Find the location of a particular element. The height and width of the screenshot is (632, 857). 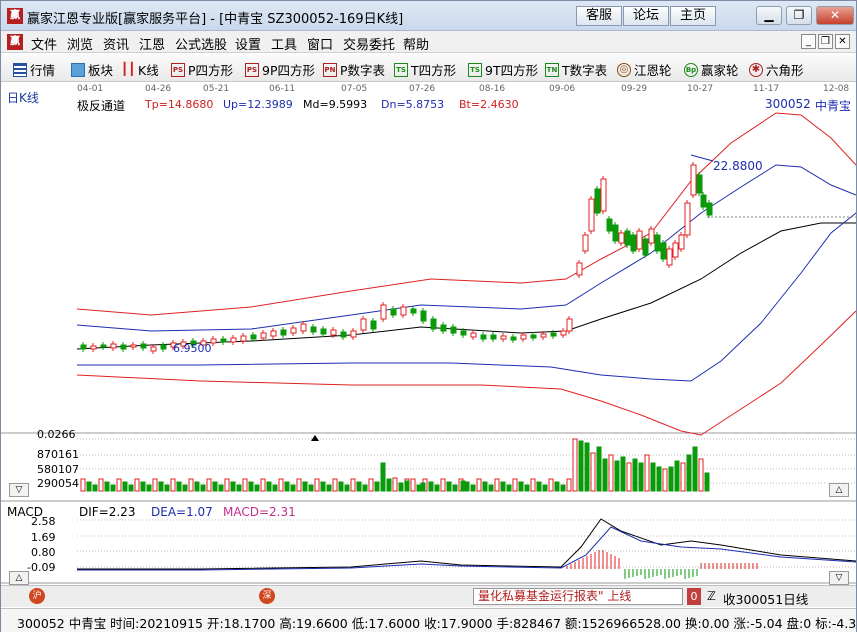

menu-tools: 工具 is located at coordinates (284, 43).